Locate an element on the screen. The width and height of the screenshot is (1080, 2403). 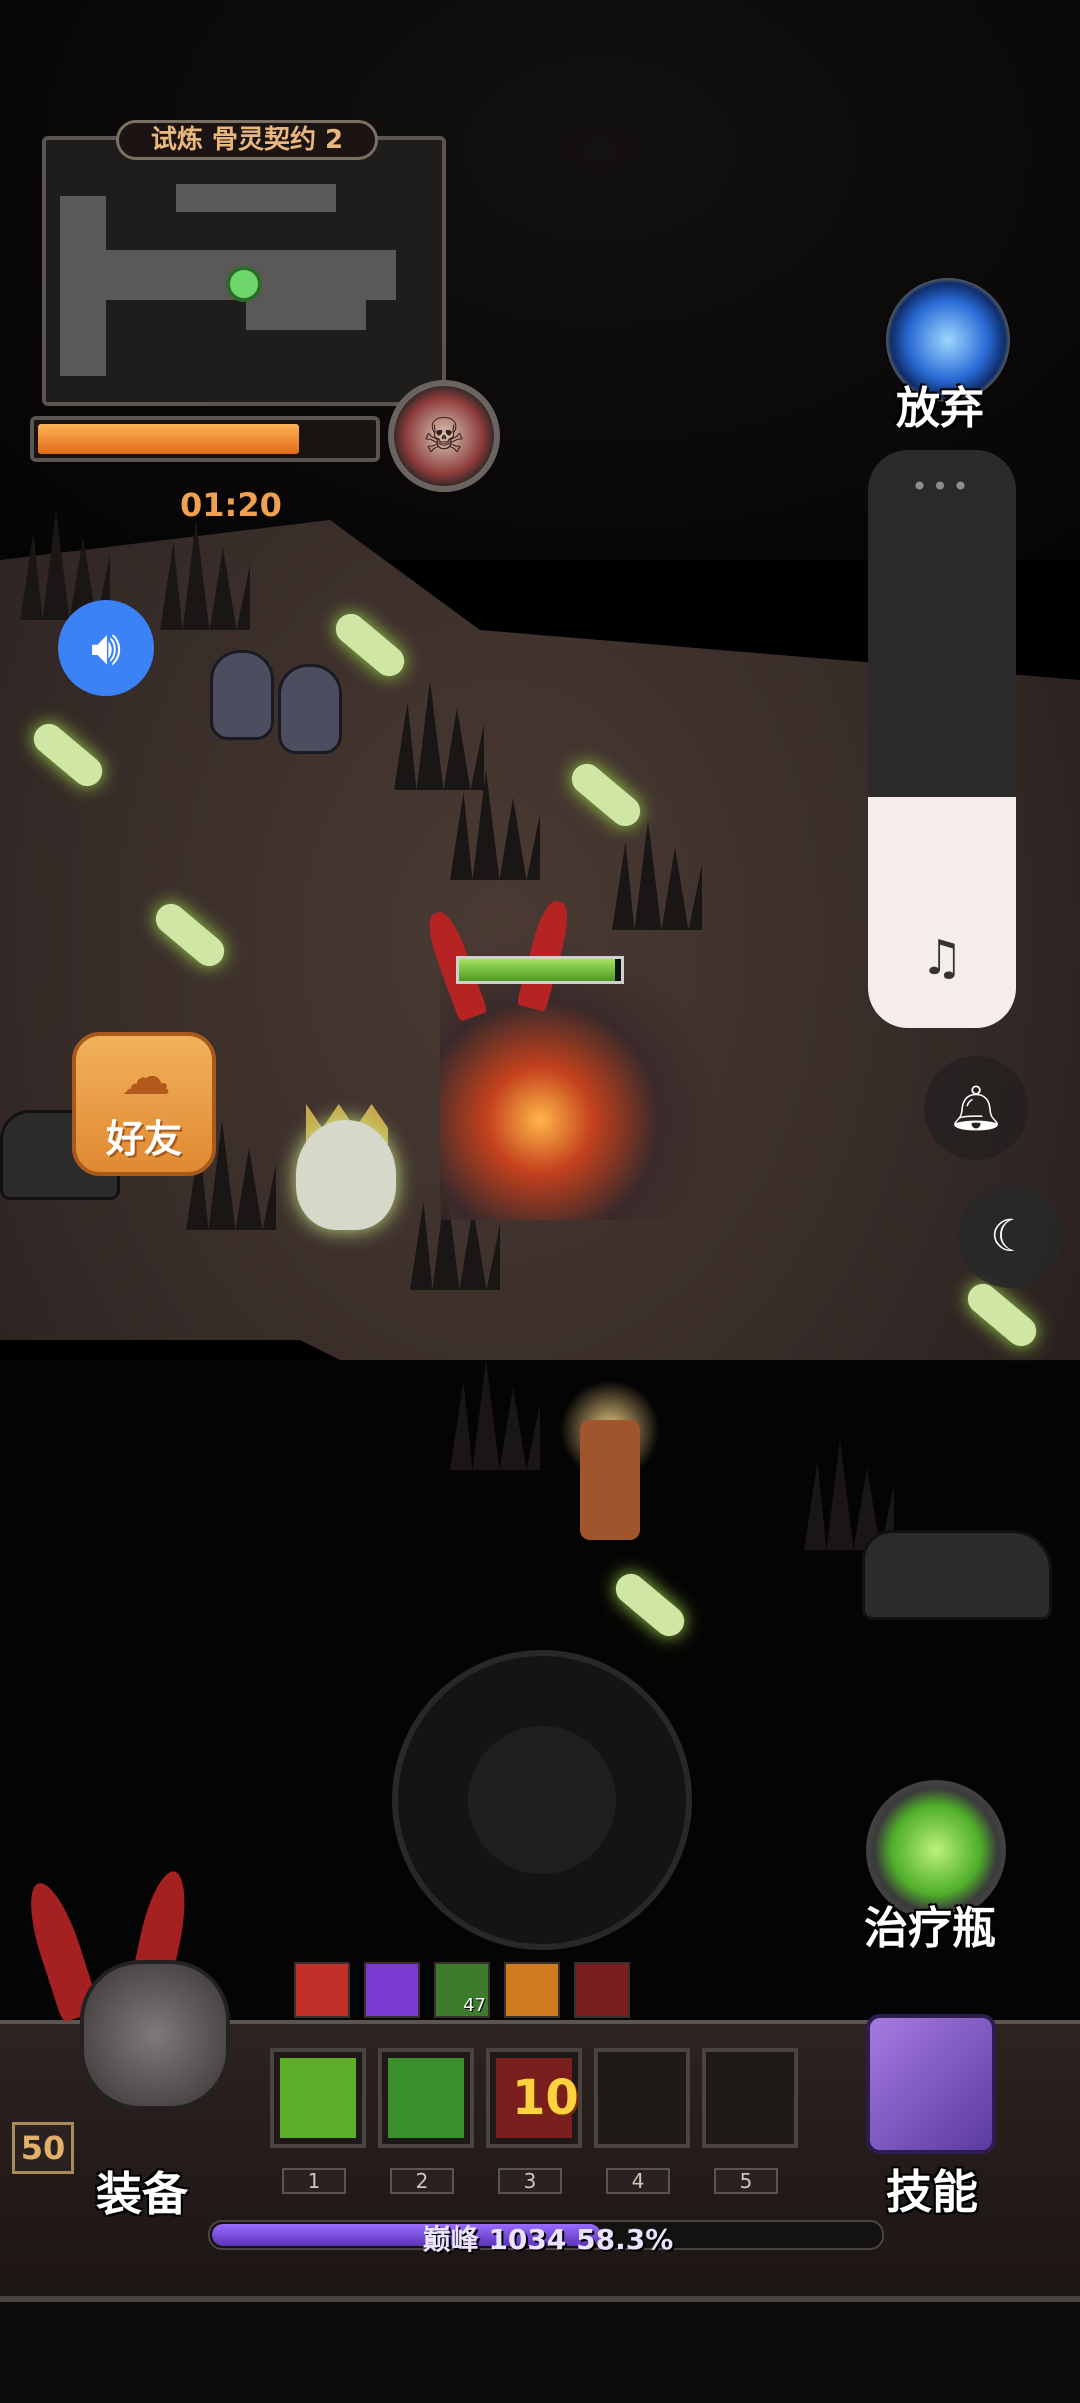
experience-bar: 巅峰 1034 58.3% is located at coordinates (546, 2238).